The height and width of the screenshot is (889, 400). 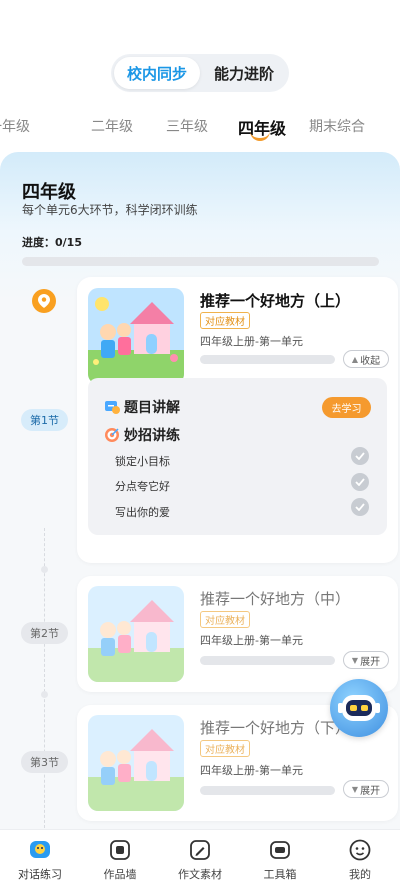 I want to click on tab-toolbox: 工具箱, so click(x=280, y=860).